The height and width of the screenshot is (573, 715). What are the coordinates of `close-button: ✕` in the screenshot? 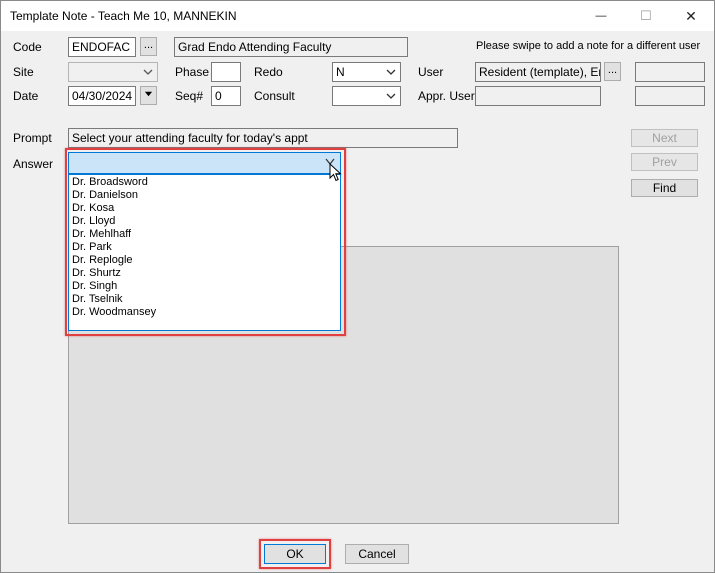 It's located at (691, 16).